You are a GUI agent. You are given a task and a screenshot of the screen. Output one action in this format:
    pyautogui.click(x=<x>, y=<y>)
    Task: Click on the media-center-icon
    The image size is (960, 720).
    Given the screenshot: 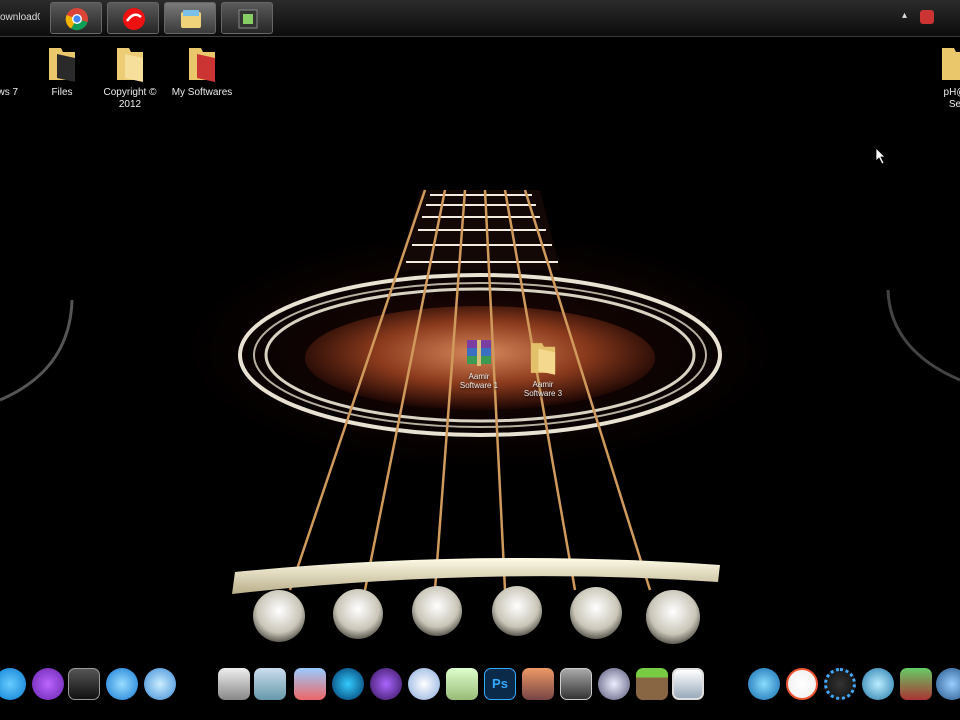 What is the action you would take?
    pyautogui.click(x=348, y=684)
    